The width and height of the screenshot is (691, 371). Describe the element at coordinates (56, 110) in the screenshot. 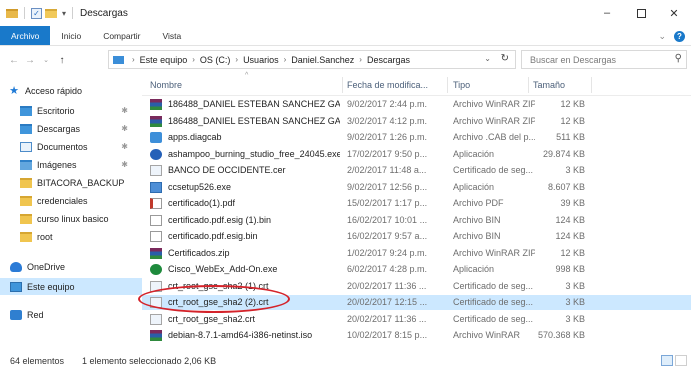

I see `sidebar-item-label: Escritorio` at that location.